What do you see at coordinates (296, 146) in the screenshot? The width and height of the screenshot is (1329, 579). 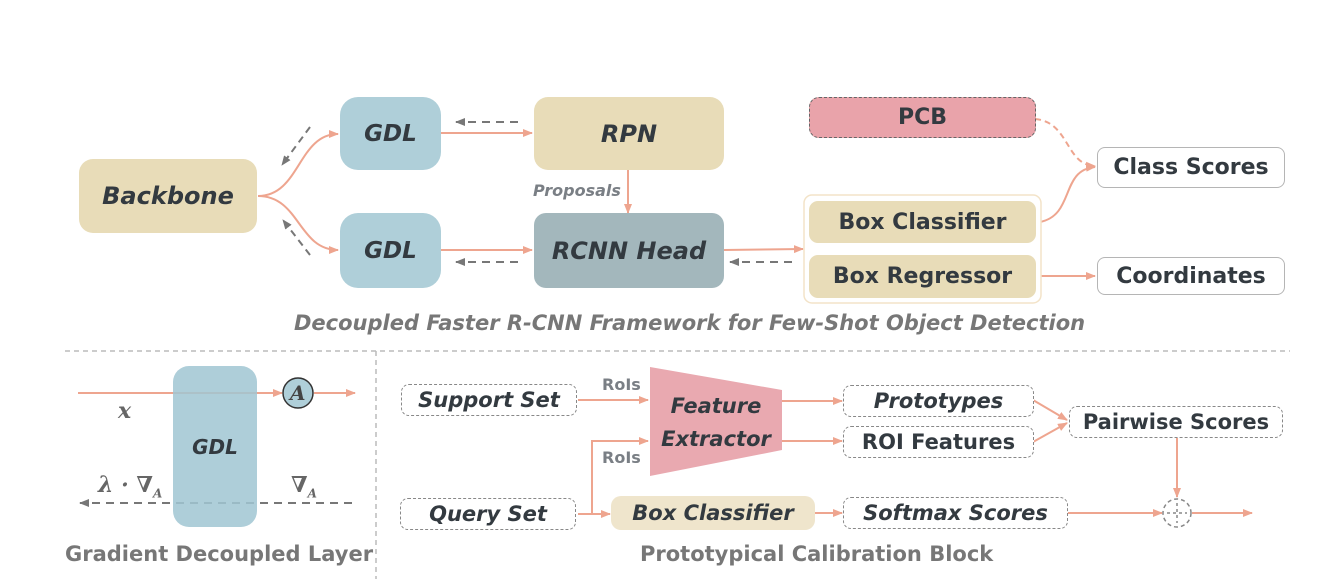 I see `grad-arrow-top` at bounding box center [296, 146].